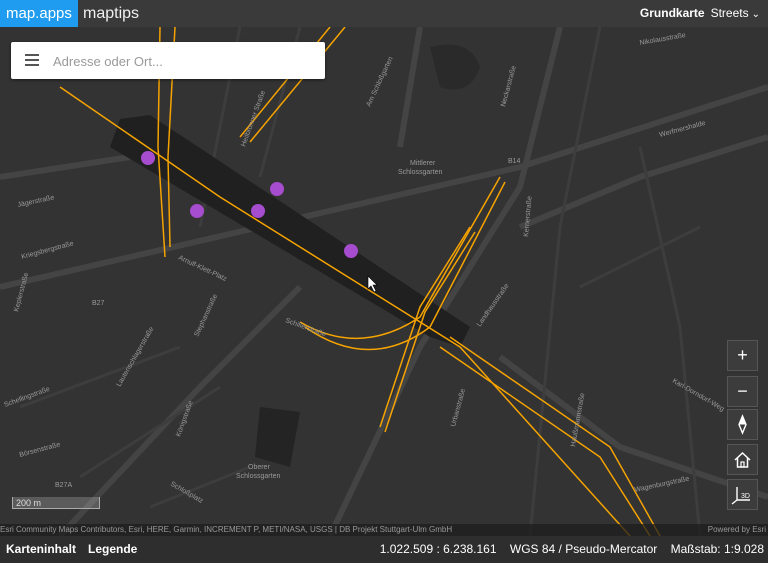 The width and height of the screenshot is (768, 563). I want to click on map-label-mittlerer: Mittlerer, so click(423, 163).